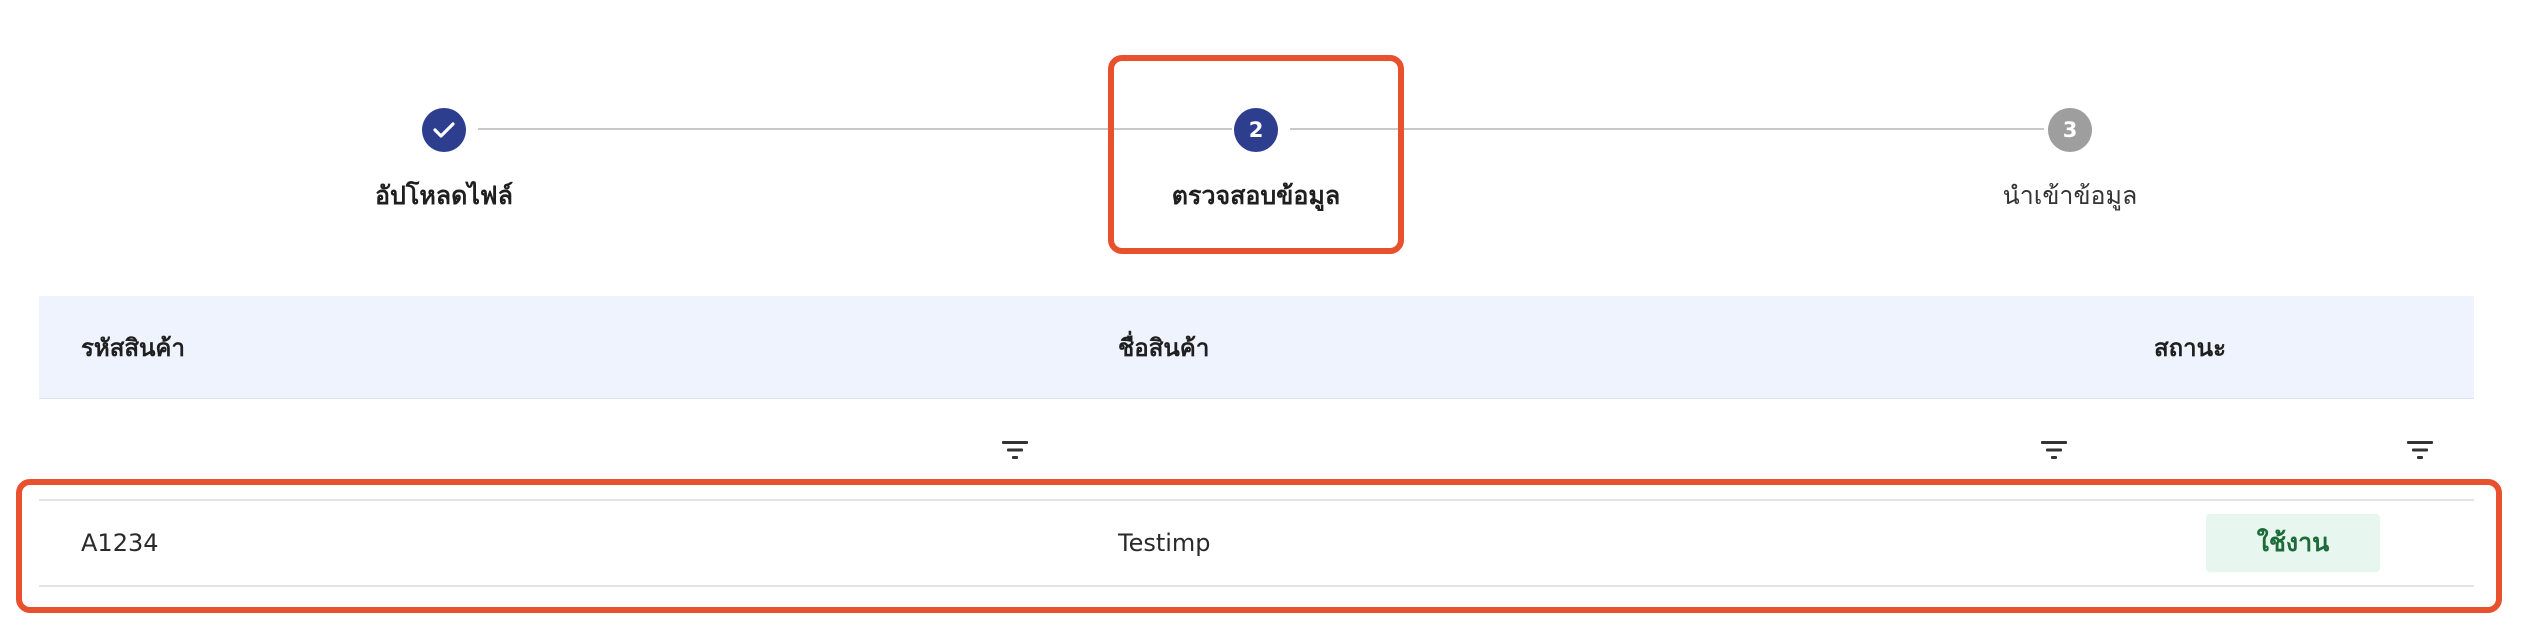  I want to click on step-verify-data: 2 ตรวจสอบข้อมูล, so click(1256, 161).